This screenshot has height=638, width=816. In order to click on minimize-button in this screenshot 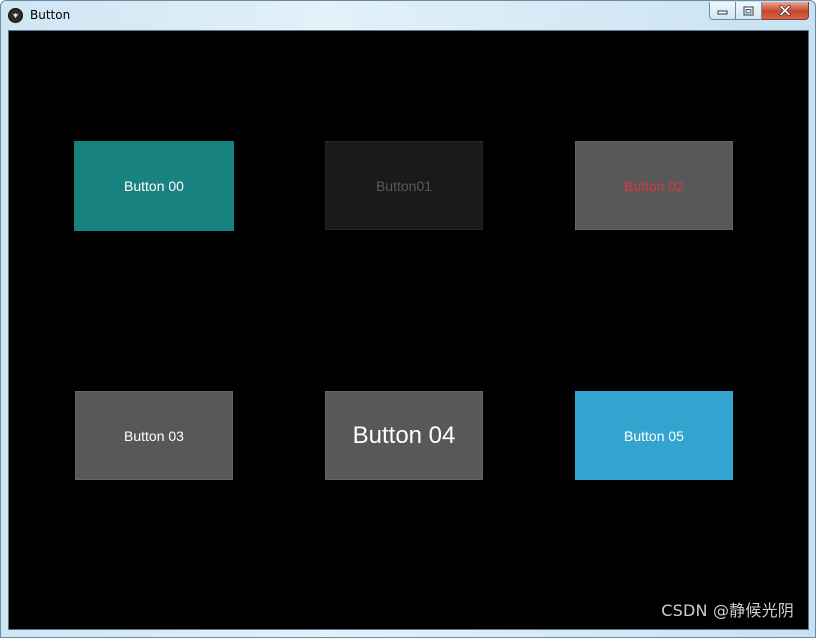, I will do `click(722, 11)`.